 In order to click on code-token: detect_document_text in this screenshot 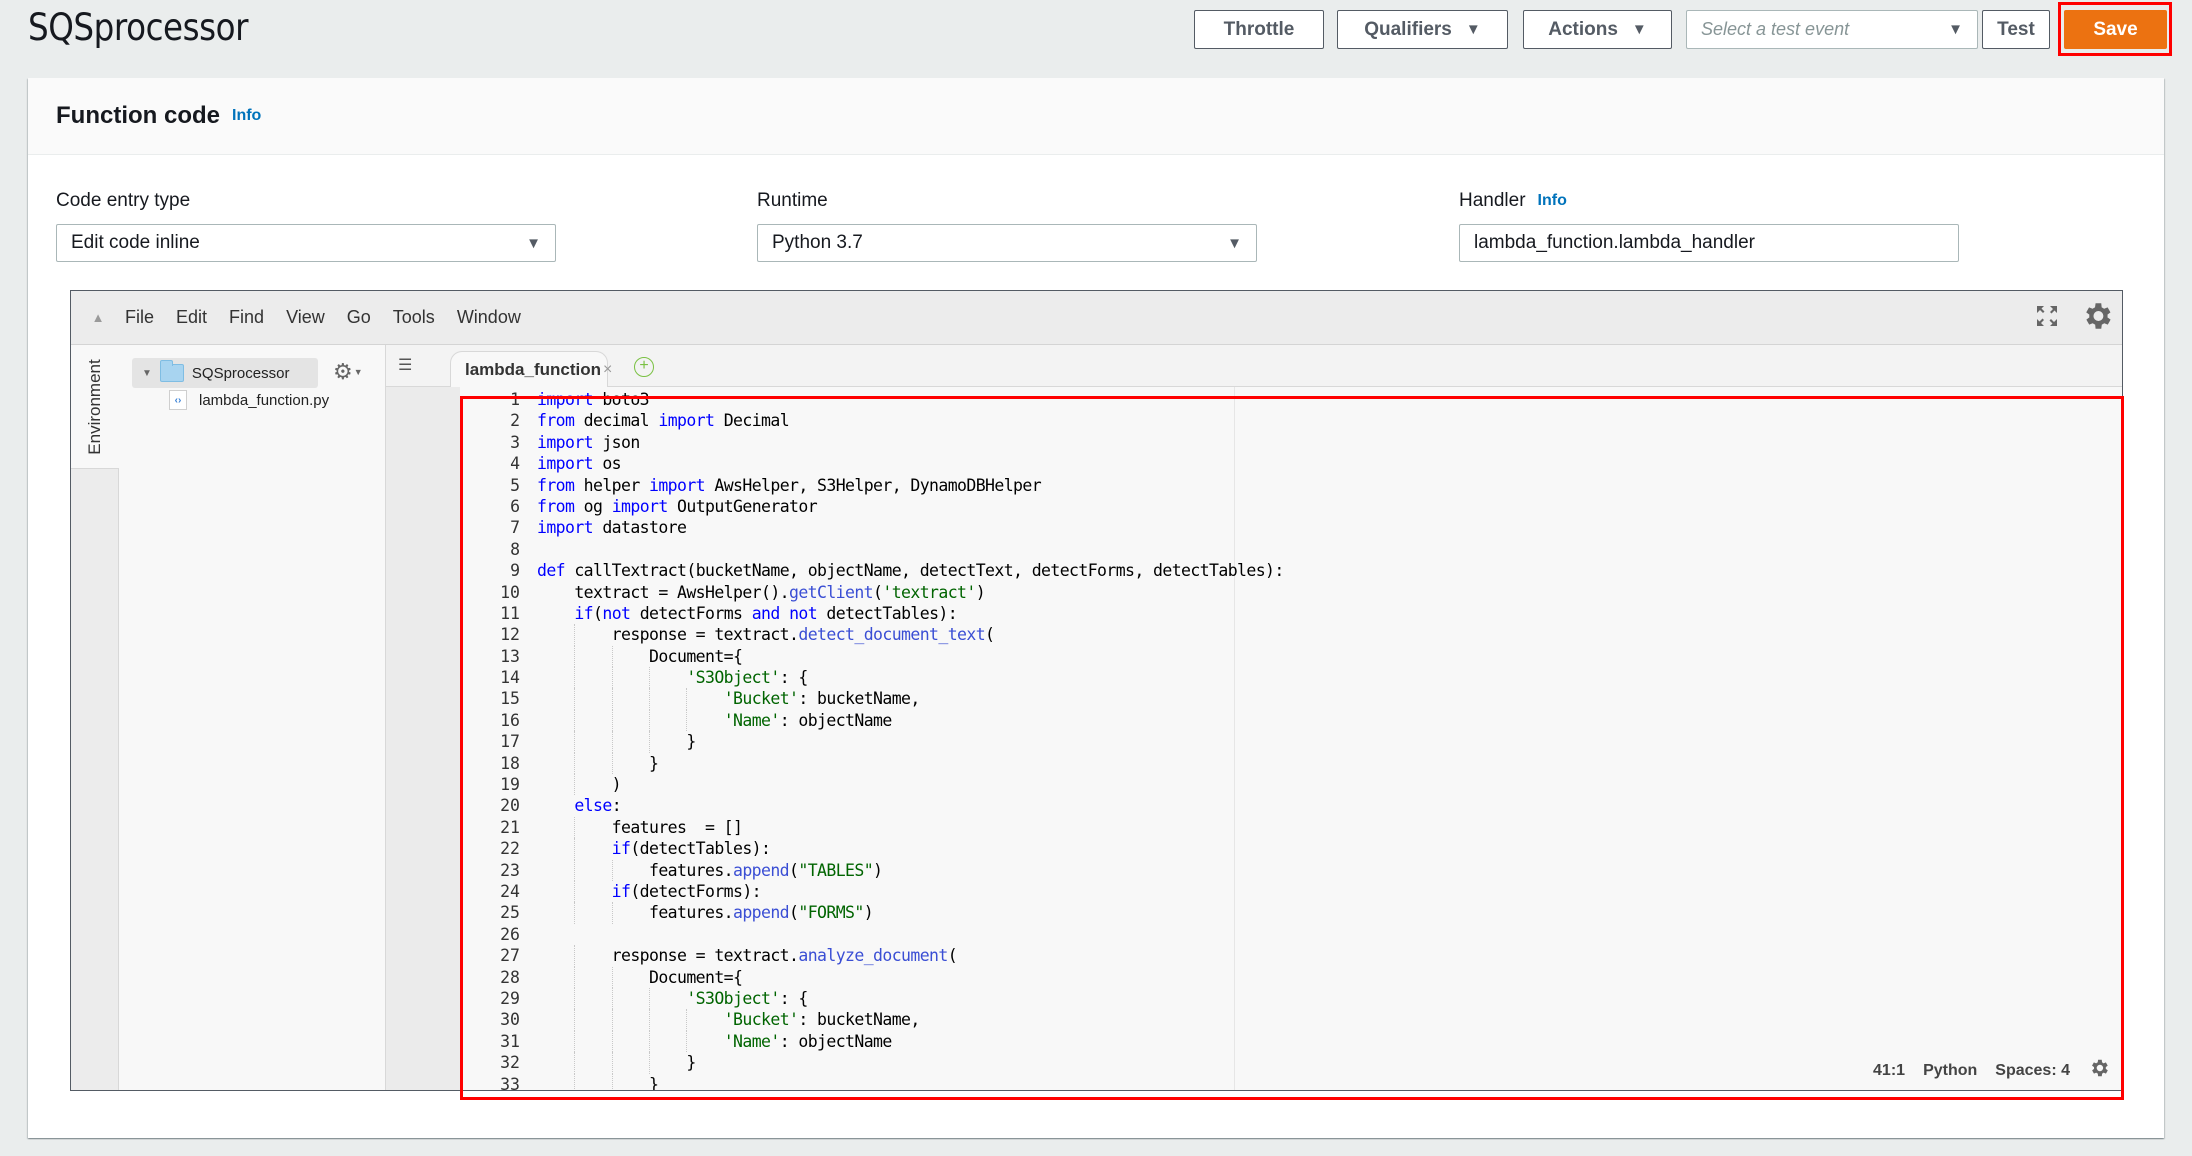, I will do `click(892, 635)`.